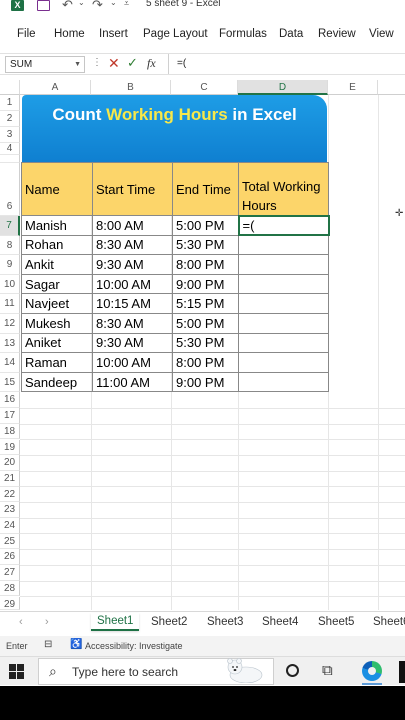 Image resolution: width=405 pixels, height=720 pixels. I want to click on sheet-tab: Sheet1, so click(115, 622).